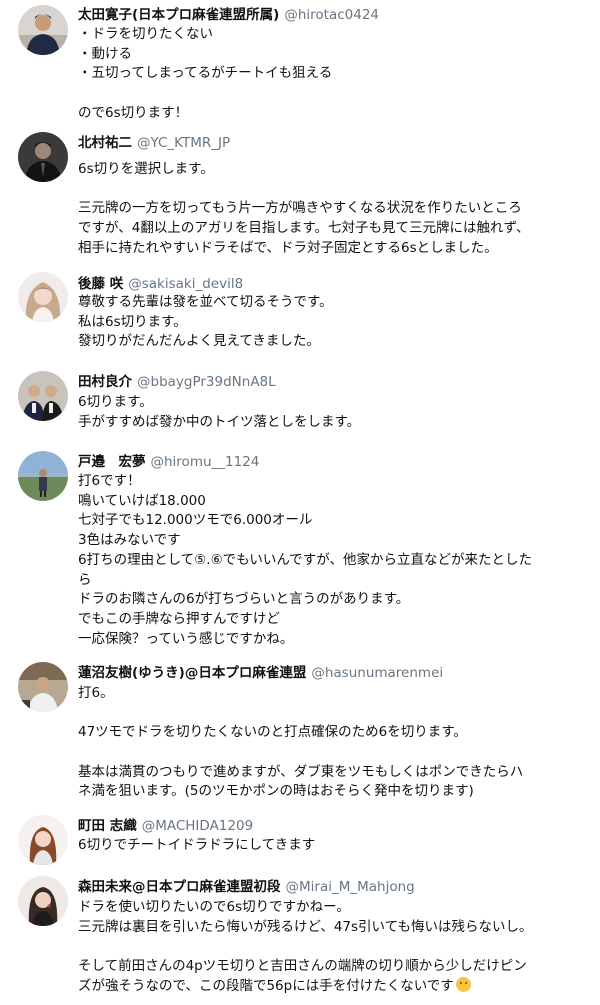 The width and height of the screenshot is (600, 1005). Describe the element at coordinates (330, 412) in the screenshot. I see `tweet-text: 6切ります。 手がすすめば發か中のトイツ落としをします。` at that location.